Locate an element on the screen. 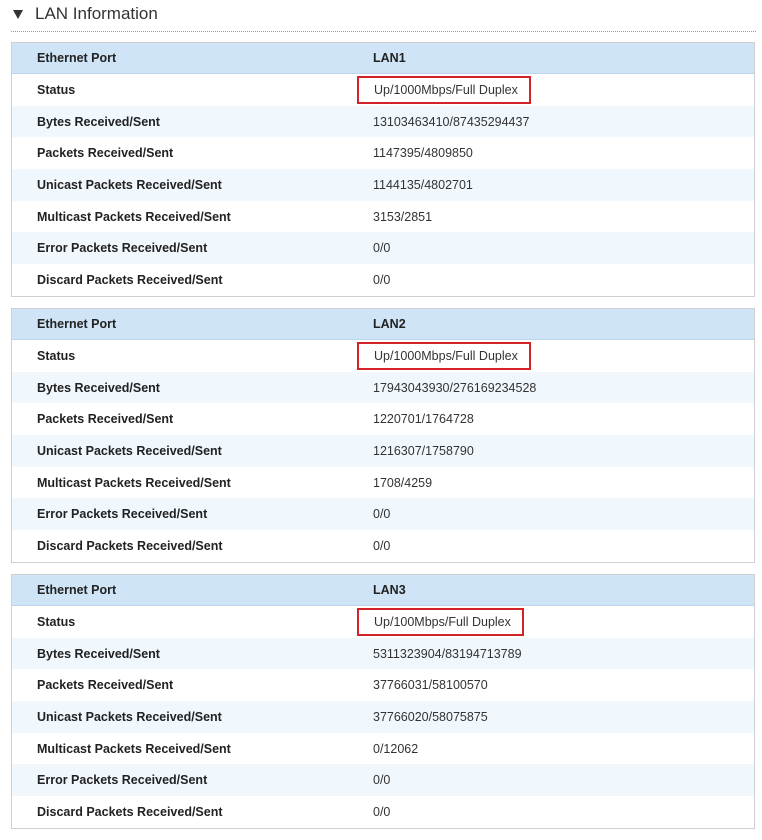 This screenshot has width=762, height=840. table-header-row: Ethernet Port LAN3 is located at coordinates (383, 590).